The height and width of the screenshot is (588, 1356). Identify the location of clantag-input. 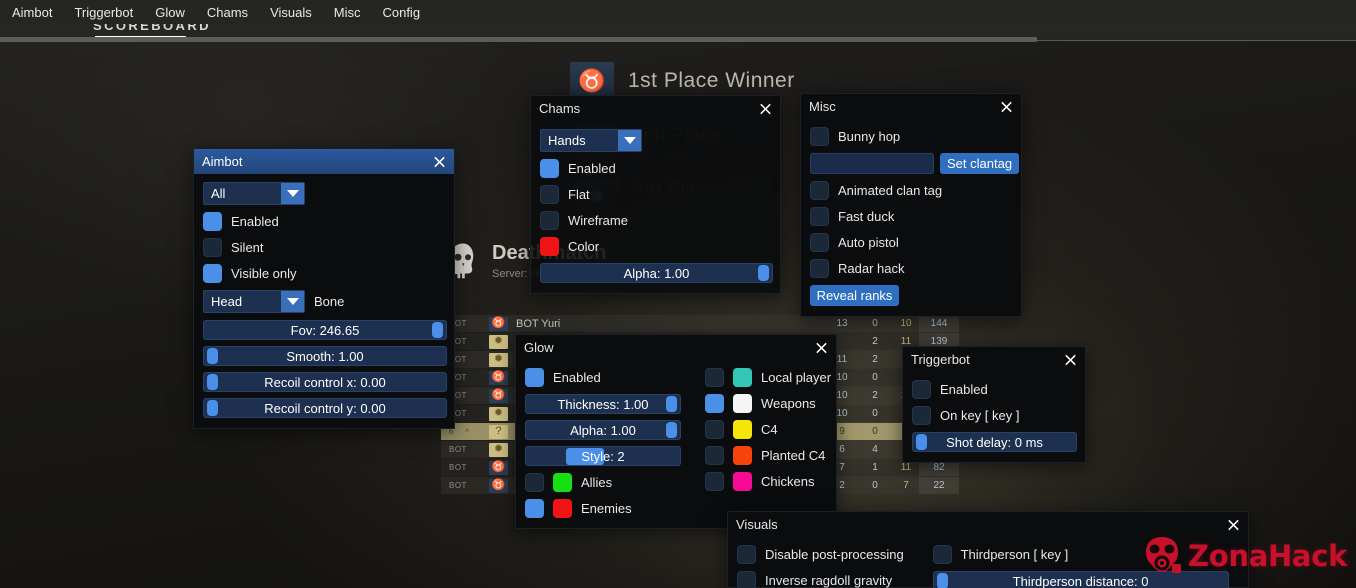
(872, 163).